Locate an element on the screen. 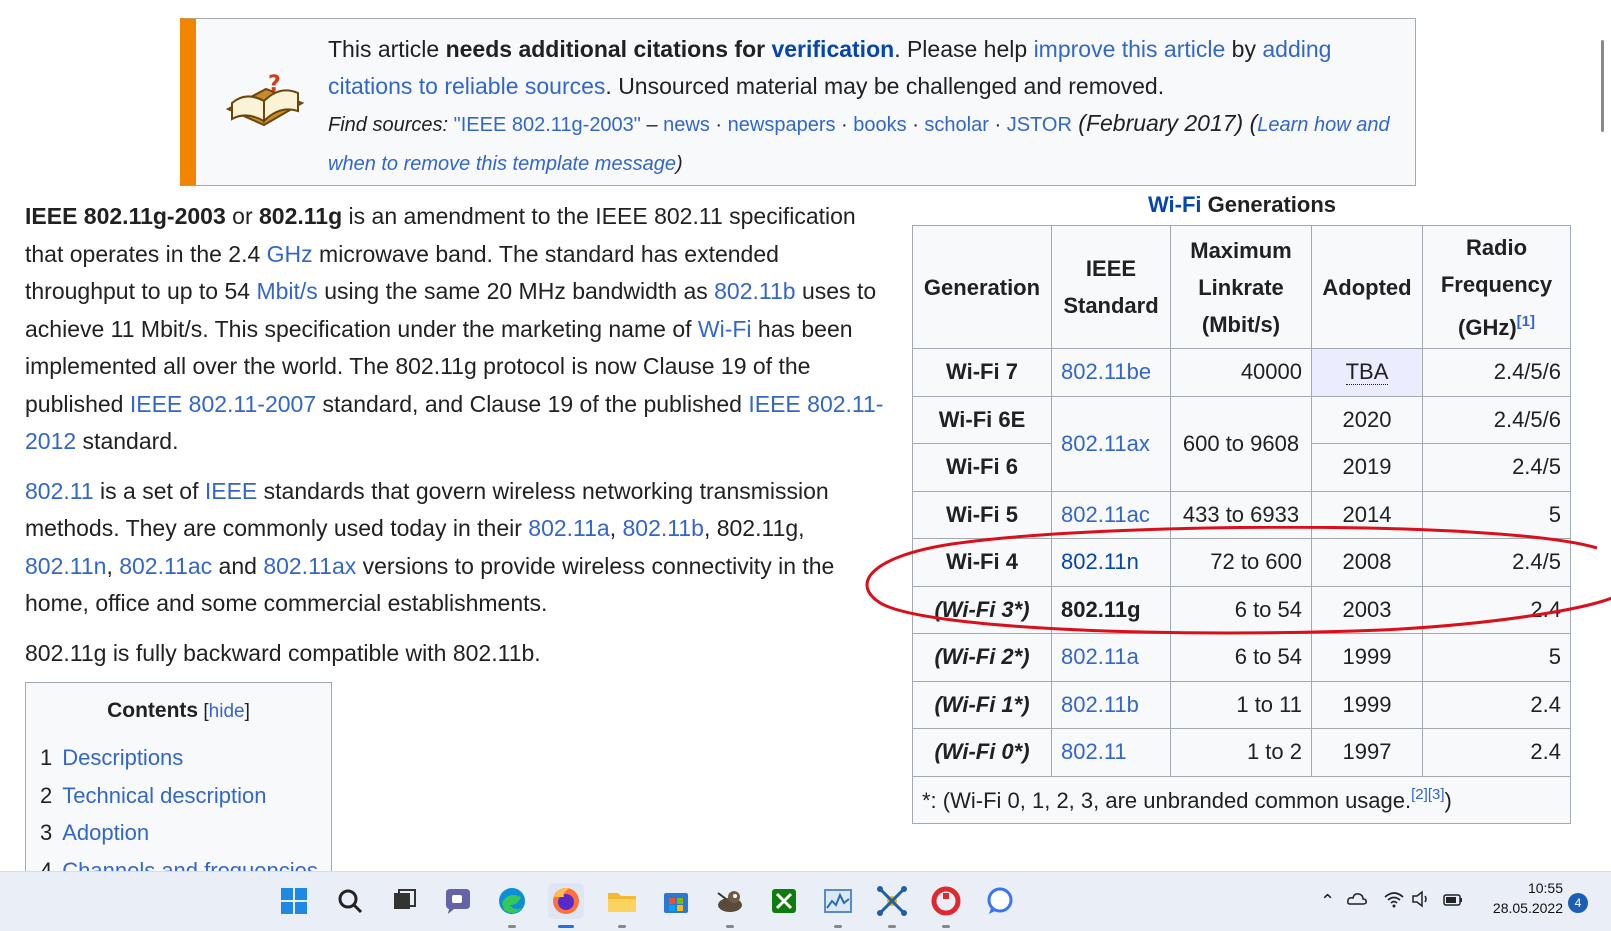 This screenshot has height=931, width=1611. 80211ax-link: 802.11ax is located at coordinates (309, 566).